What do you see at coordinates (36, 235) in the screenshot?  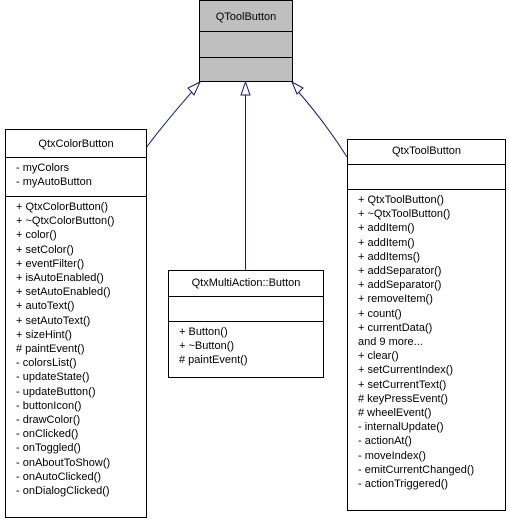 I see `method-item: + color()` at bounding box center [36, 235].